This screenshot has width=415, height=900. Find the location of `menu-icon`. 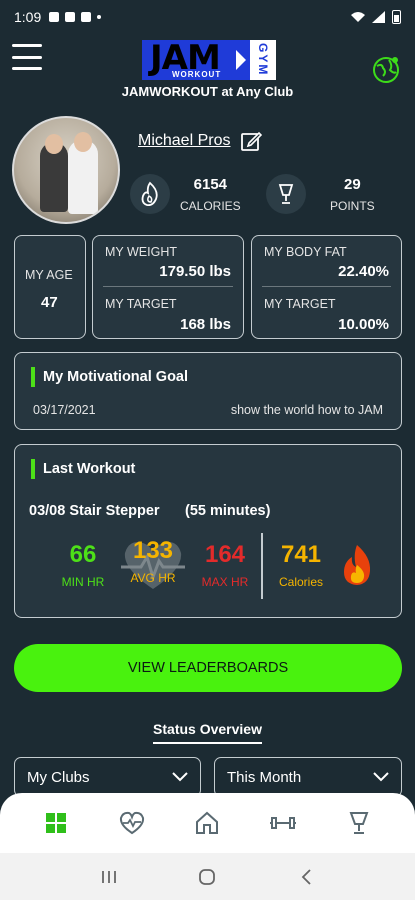

menu-icon is located at coordinates (27, 57).